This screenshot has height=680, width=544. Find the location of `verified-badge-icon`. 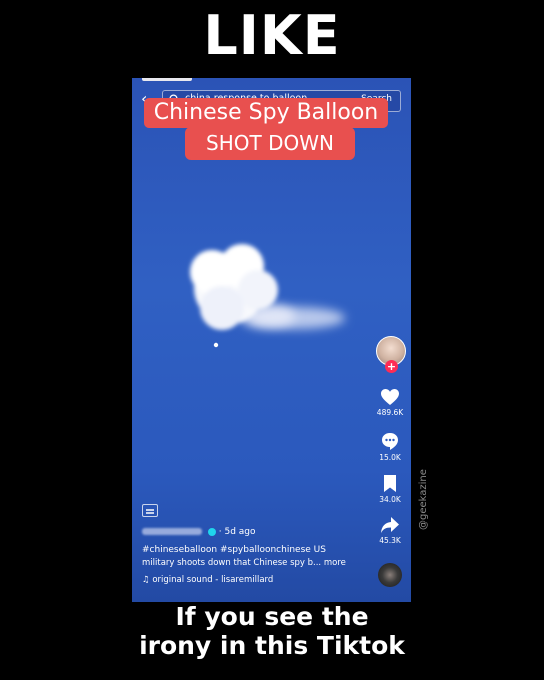

verified-badge-icon is located at coordinates (211, 531).